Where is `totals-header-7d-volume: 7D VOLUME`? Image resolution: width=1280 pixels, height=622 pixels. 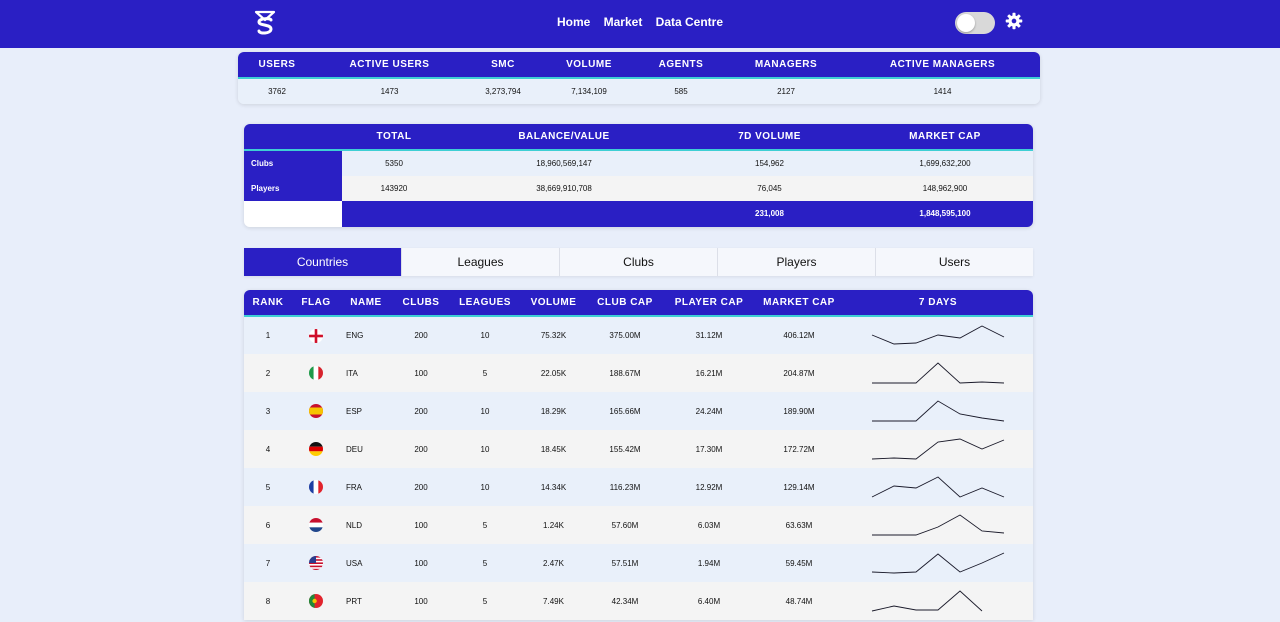 totals-header-7d-volume: 7D VOLUME is located at coordinates (769, 137).